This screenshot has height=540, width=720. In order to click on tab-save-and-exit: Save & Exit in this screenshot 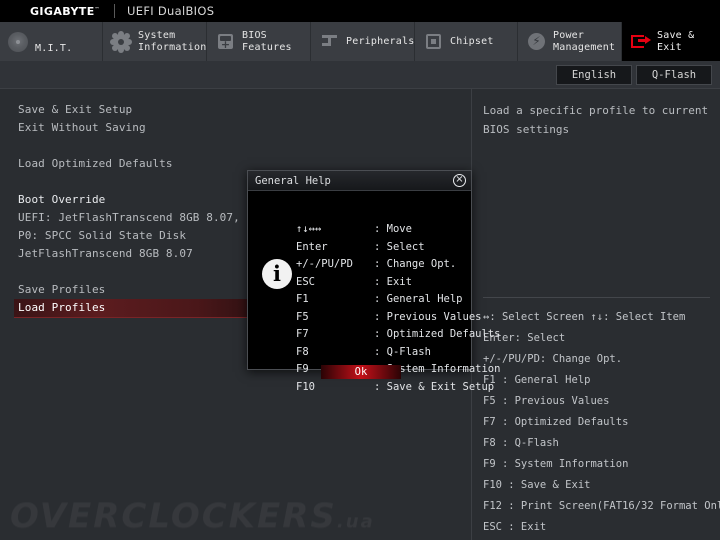, I will do `click(671, 41)`.